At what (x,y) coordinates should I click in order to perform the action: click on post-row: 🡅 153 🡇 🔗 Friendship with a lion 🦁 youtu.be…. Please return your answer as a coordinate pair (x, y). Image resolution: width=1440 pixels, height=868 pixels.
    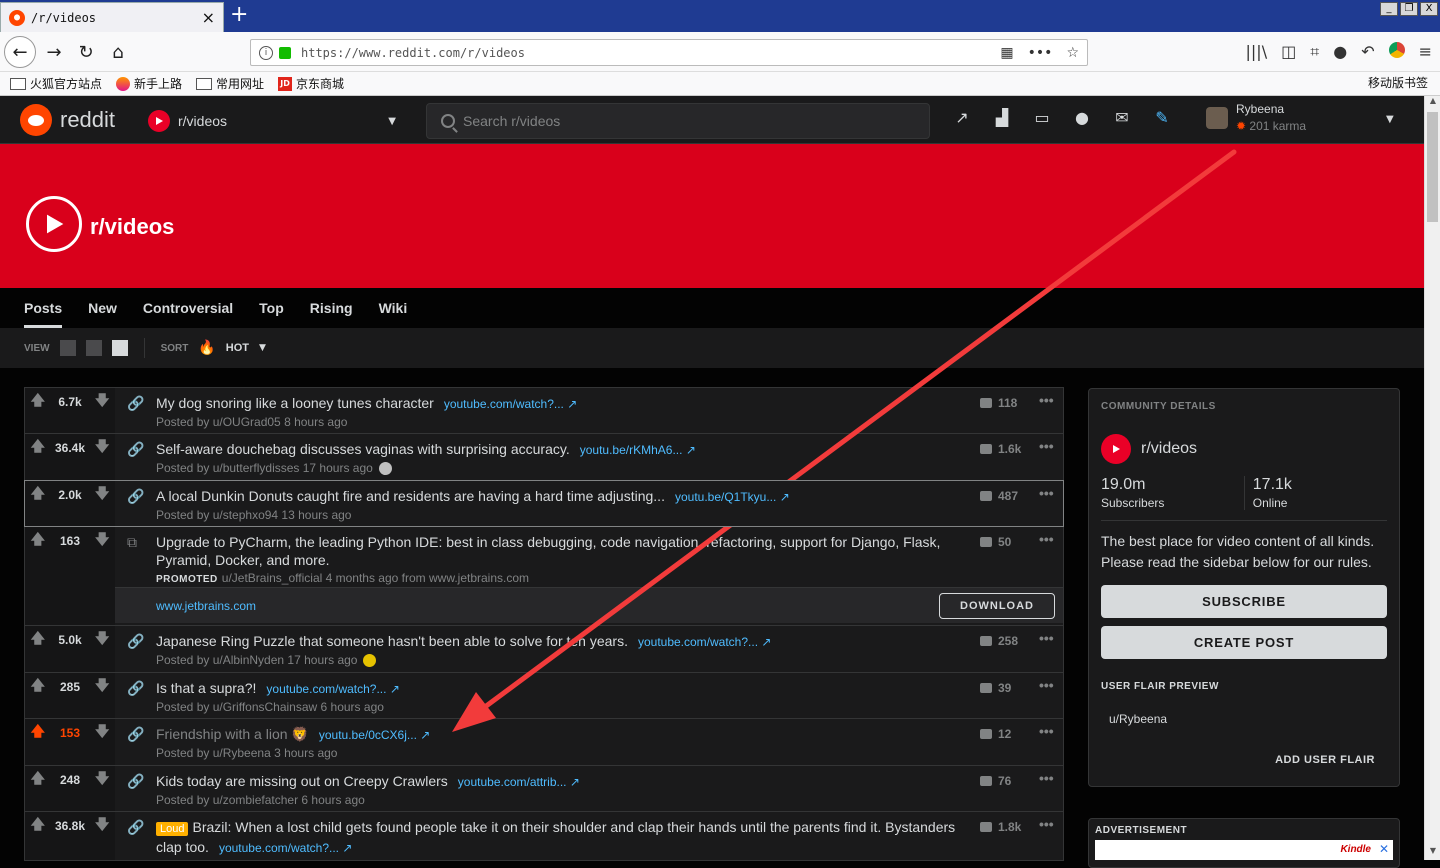
    Looking at the image, I should click on (544, 742).